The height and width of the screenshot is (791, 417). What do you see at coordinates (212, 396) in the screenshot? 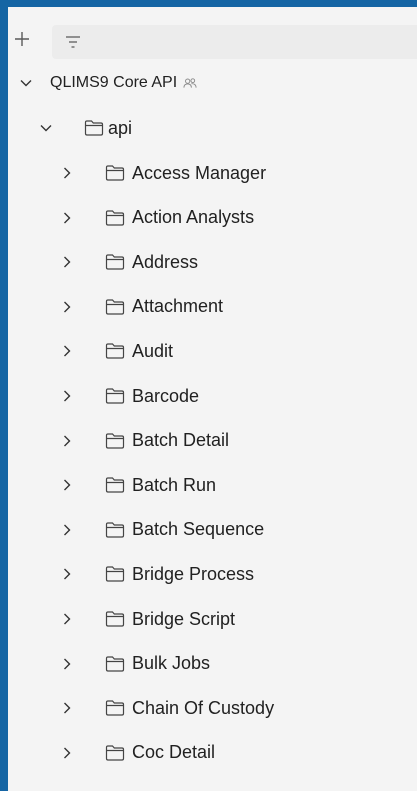
I see `tree-item-folder: Barcode` at bounding box center [212, 396].